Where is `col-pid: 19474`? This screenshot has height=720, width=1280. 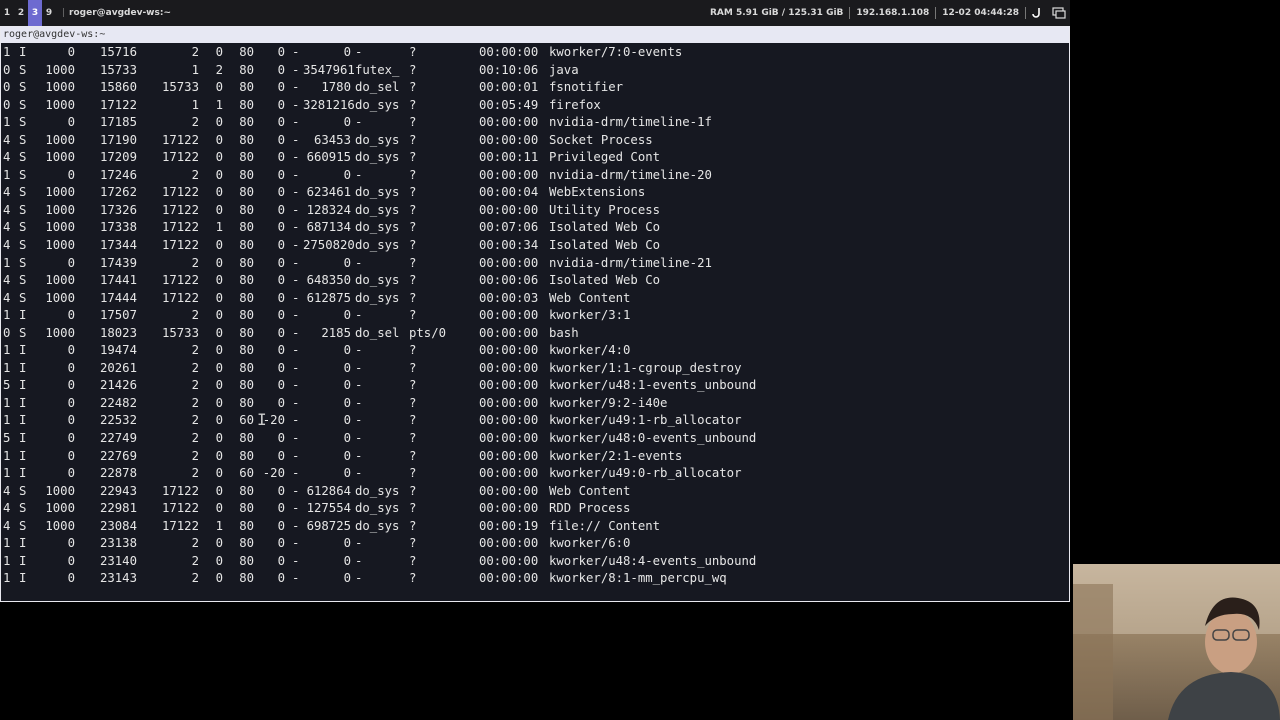 col-pid: 19474 is located at coordinates (118, 350).